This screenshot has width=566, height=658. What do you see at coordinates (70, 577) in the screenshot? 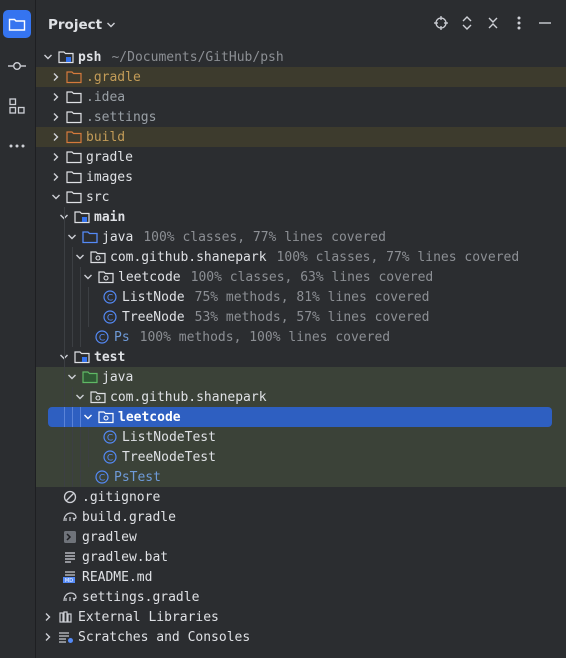
I see `markdown-file-icon: MD` at bounding box center [70, 577].